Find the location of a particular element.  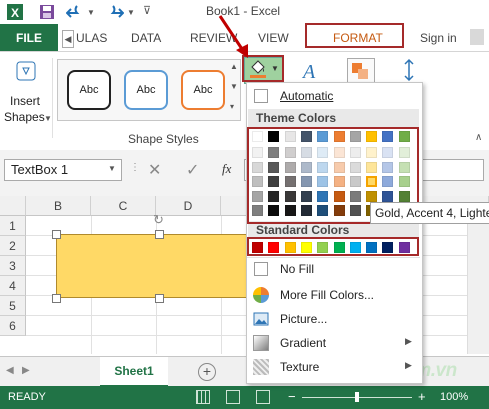

undo-dropdown-icon: ▼ is located at coordinates (91, 12).